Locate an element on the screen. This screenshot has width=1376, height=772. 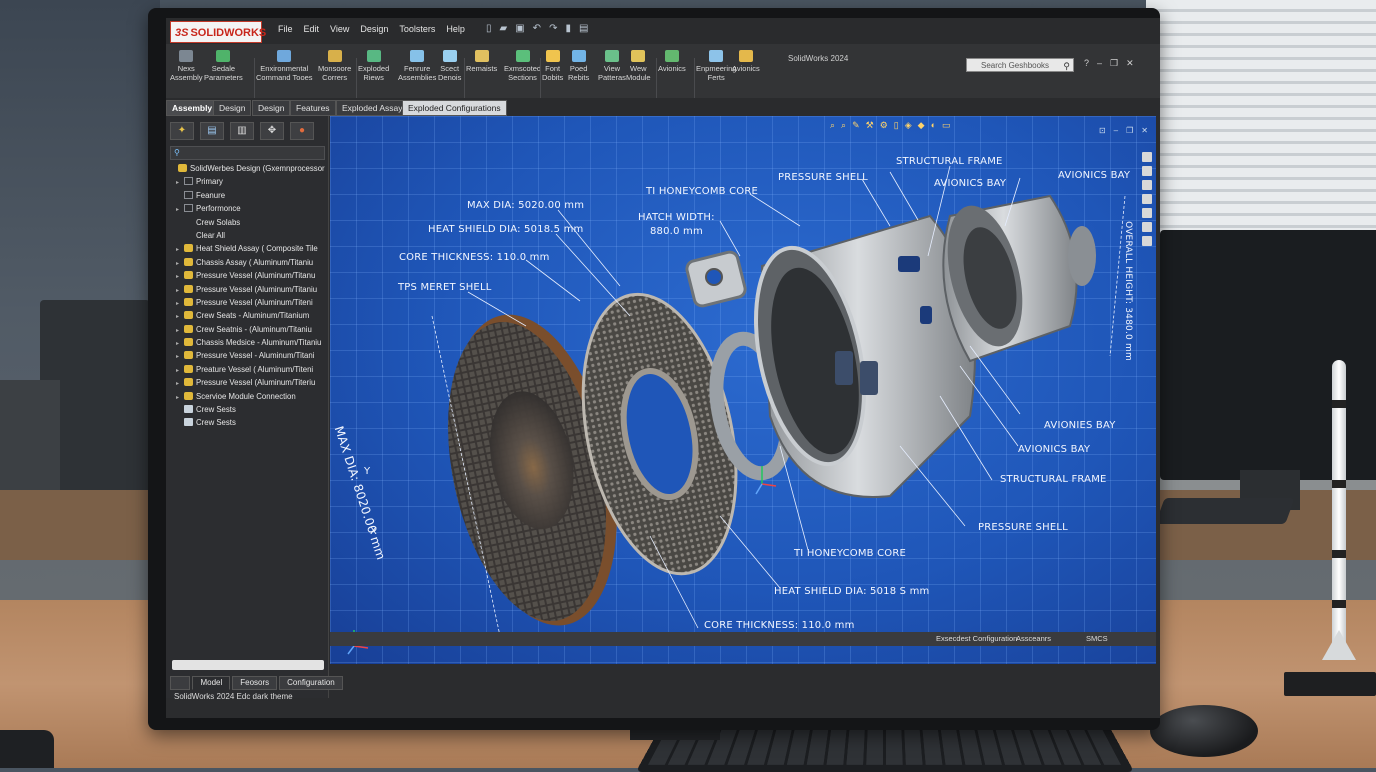
tab-assembly: Assembly is located at coordinates (192, 108).